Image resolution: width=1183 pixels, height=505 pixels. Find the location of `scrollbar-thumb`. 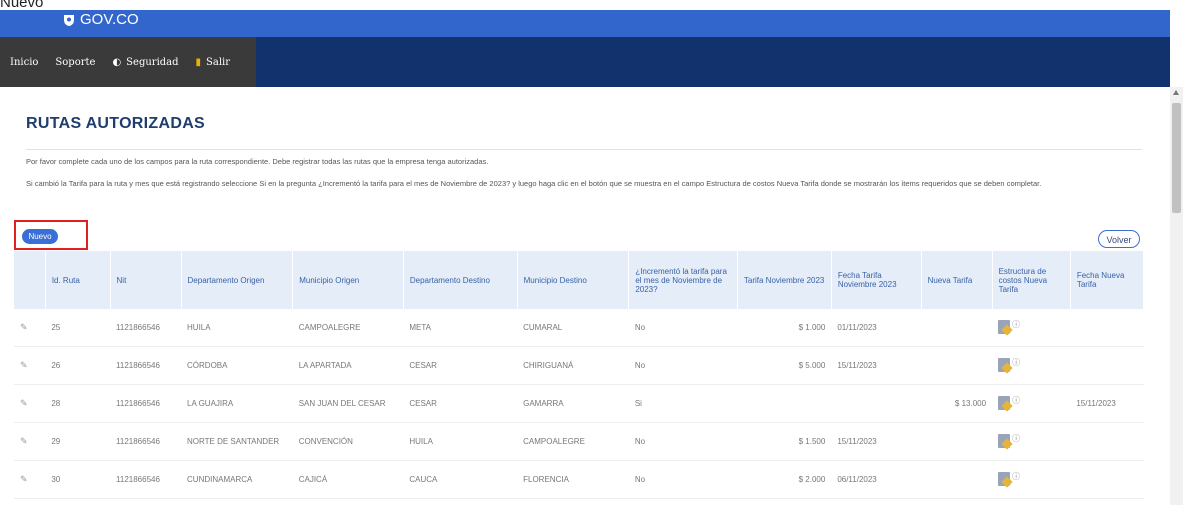

scrollbar-thumb is located at coordinates (1176, 158).